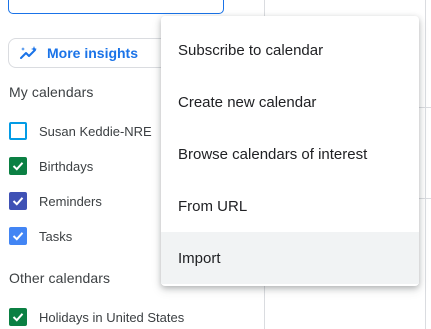 This screenshot has width=431, height=329. I want to click on calendar-item-susan: Susan Keddie-NRE, so click(80, 131).